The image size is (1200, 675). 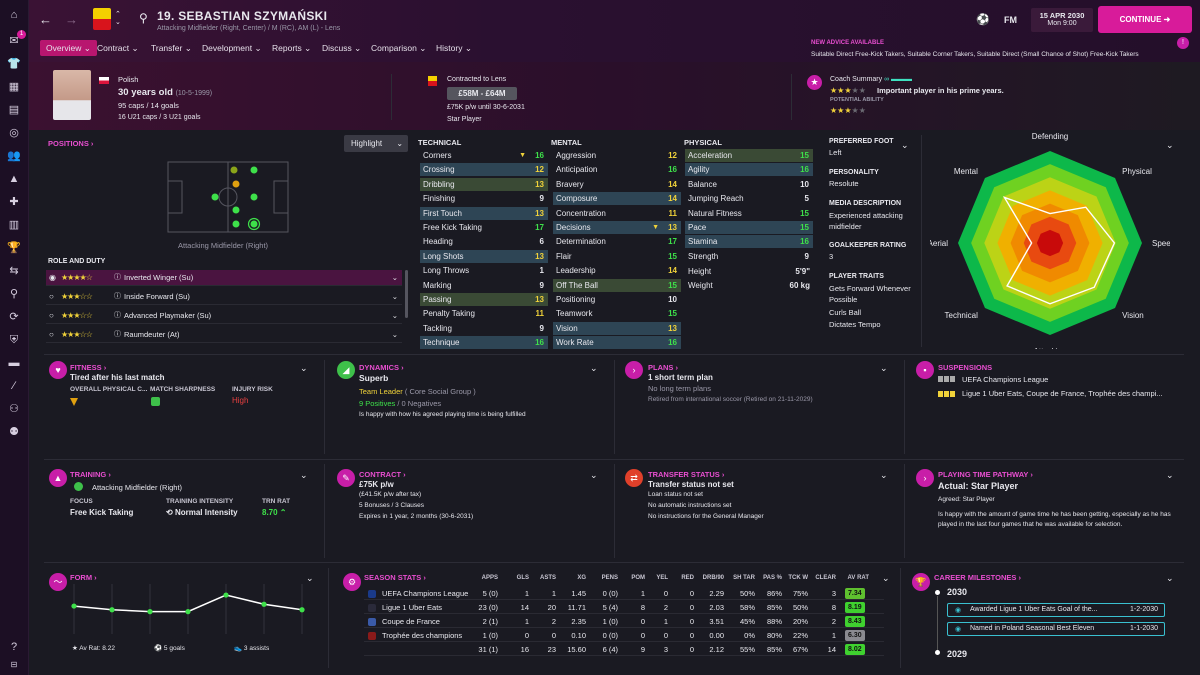 I want to click on competition-icon: 🏆, so click(x=14, y=248).